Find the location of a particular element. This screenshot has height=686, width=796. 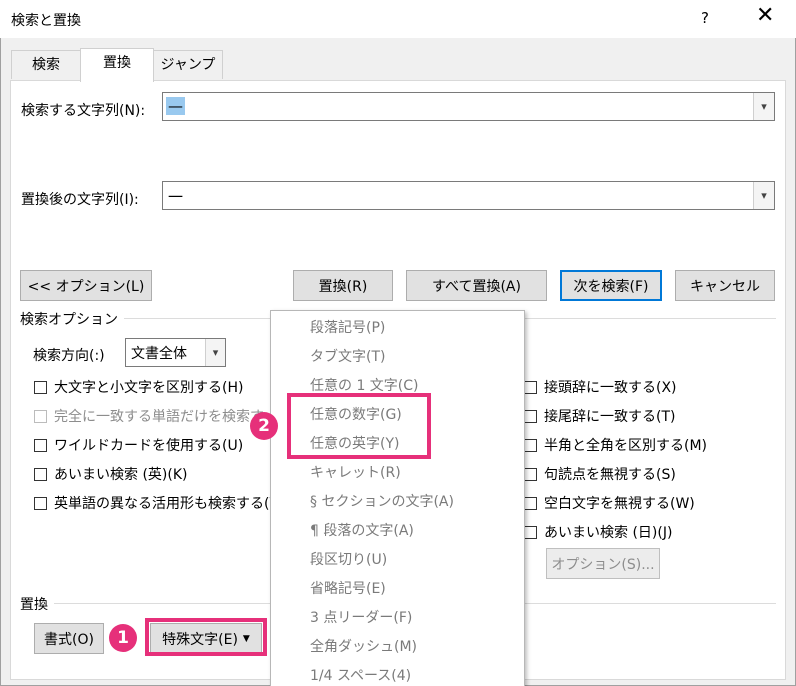

checkbox-label: 英単語の異なる活用形も検索する(Y is located at coordinates (166, 504).